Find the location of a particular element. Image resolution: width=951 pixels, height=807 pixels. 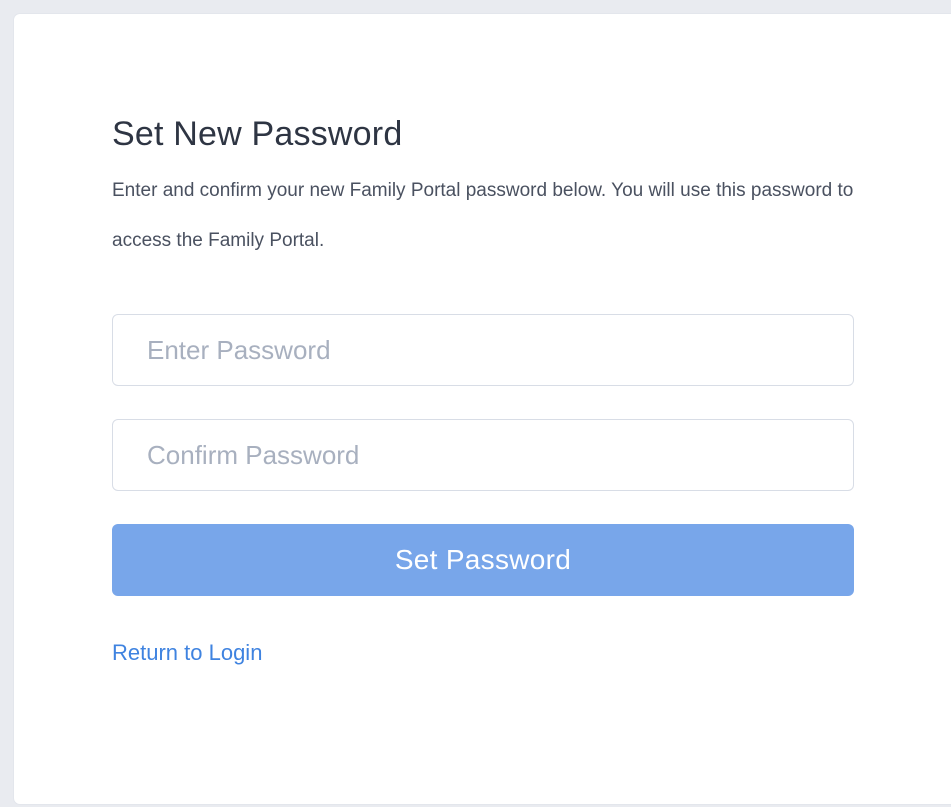

page-title: Set New Password is located at coordinates (257, 134).